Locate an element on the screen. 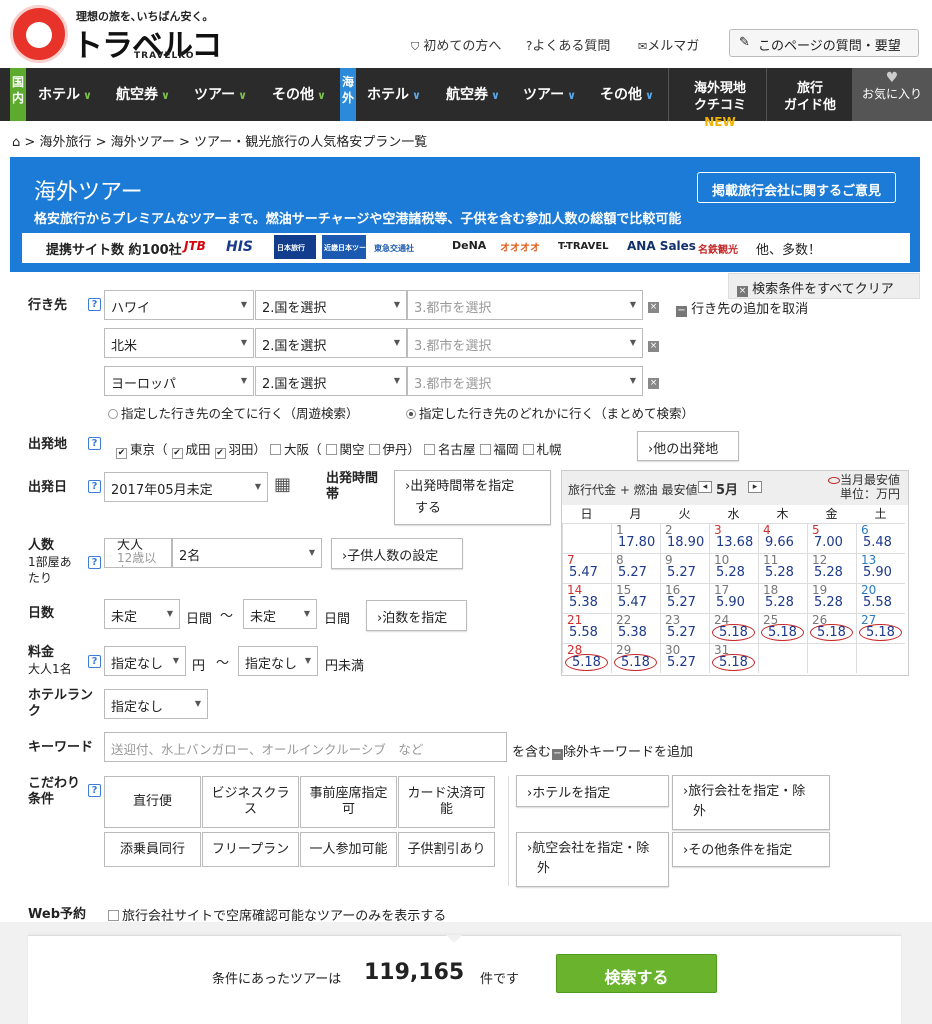 The height and width of the screenshot is (1024, 932). calendar-day-cell: 6 5.48 is located at coordinates (880, 538).